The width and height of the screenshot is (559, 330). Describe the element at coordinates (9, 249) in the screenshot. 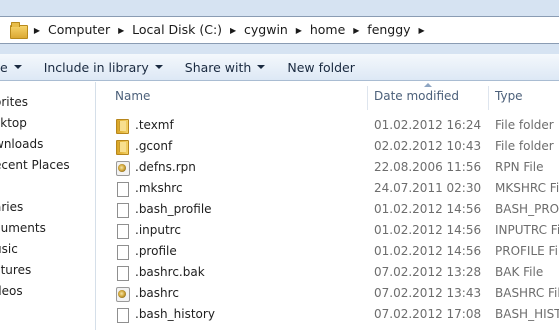

I see `nav-item-music: usic` at that location.